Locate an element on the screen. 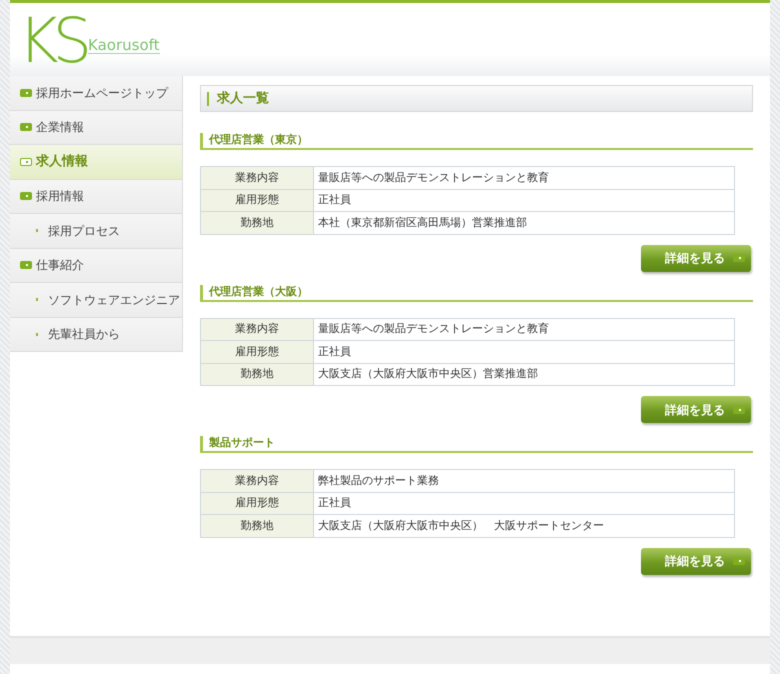 The image size is (780, 674). section-heading: 製品サポート is located at coordinates (476, 444).